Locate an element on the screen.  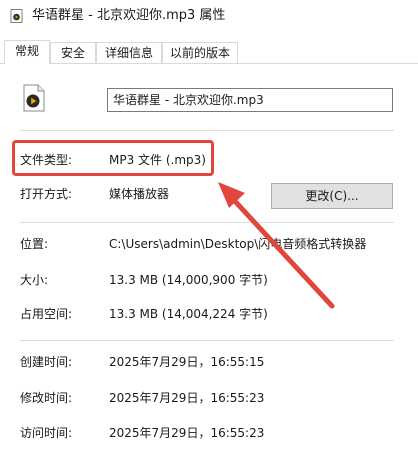
accessed-value: 2025年7月29日，16:55:23 is located at coordinates (187, 433).